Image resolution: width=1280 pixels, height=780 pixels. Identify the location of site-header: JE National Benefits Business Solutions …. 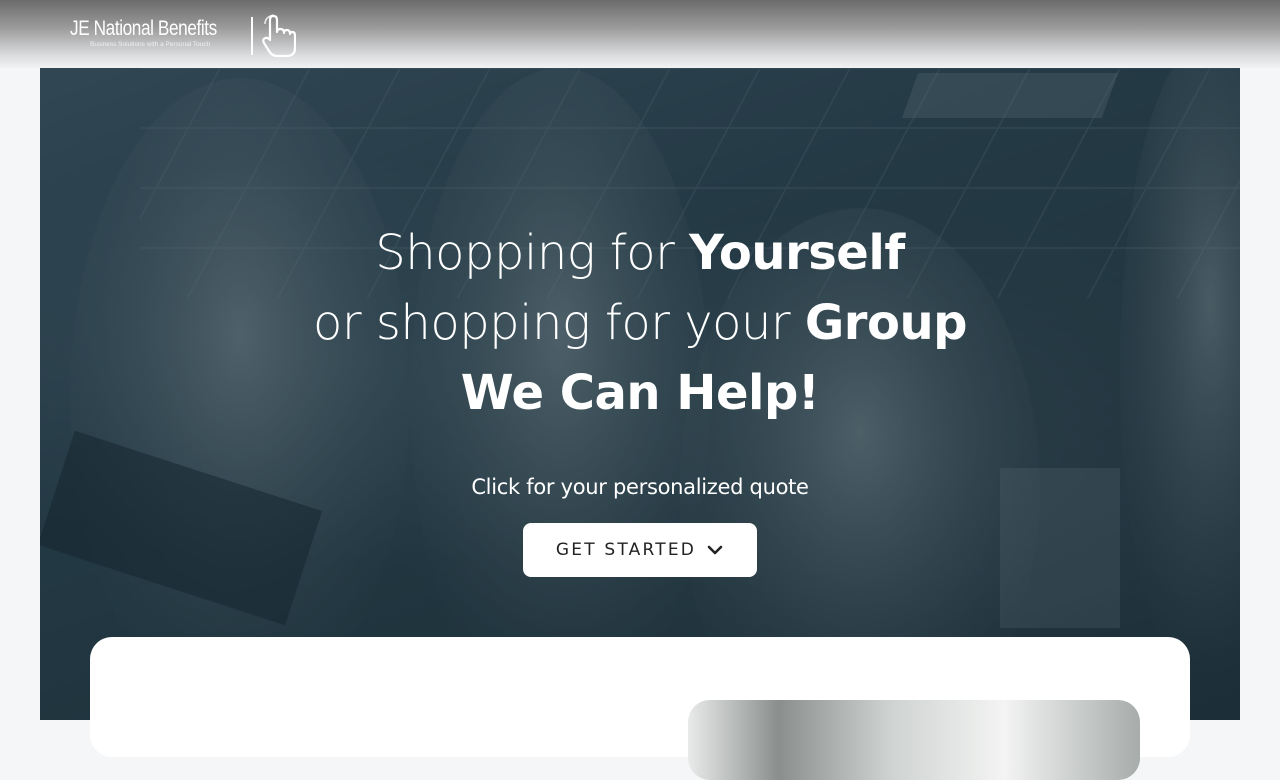
(640, 34).